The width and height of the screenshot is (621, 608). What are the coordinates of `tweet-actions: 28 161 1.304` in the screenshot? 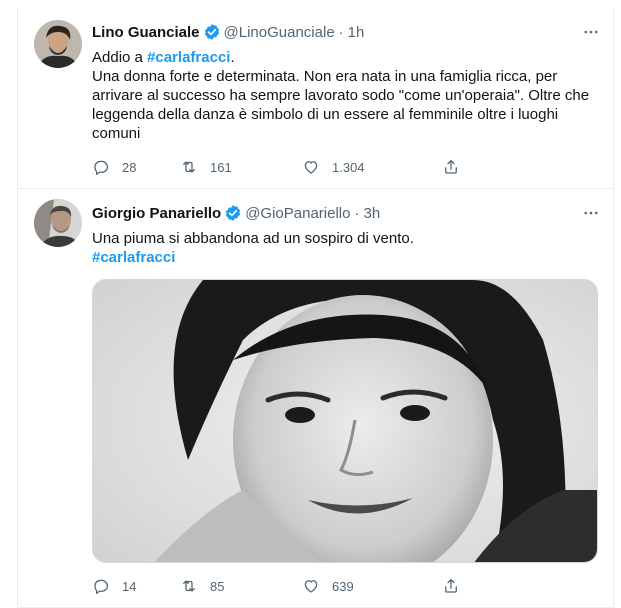 It's located at (344, 167).